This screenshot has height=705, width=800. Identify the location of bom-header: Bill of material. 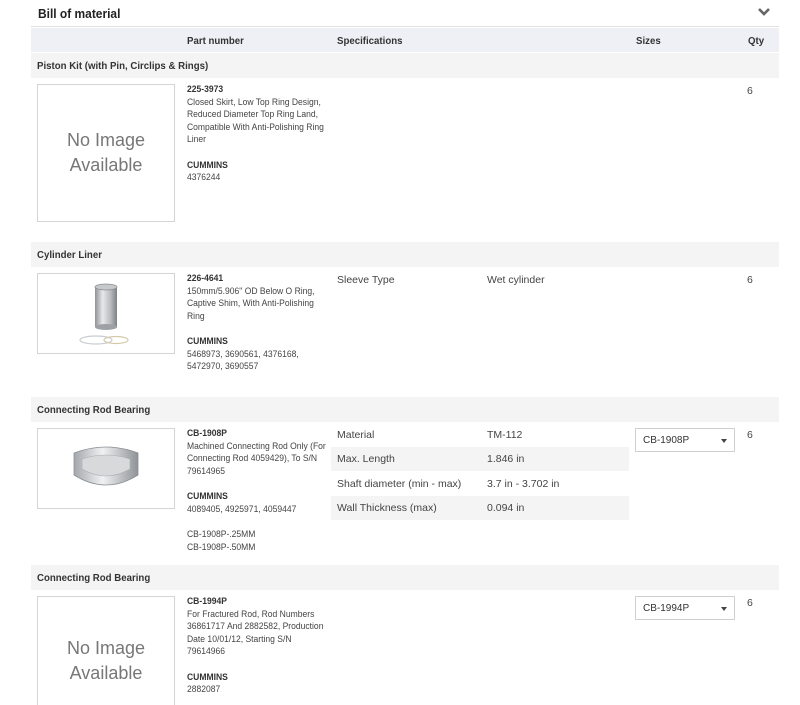
(405, 13).